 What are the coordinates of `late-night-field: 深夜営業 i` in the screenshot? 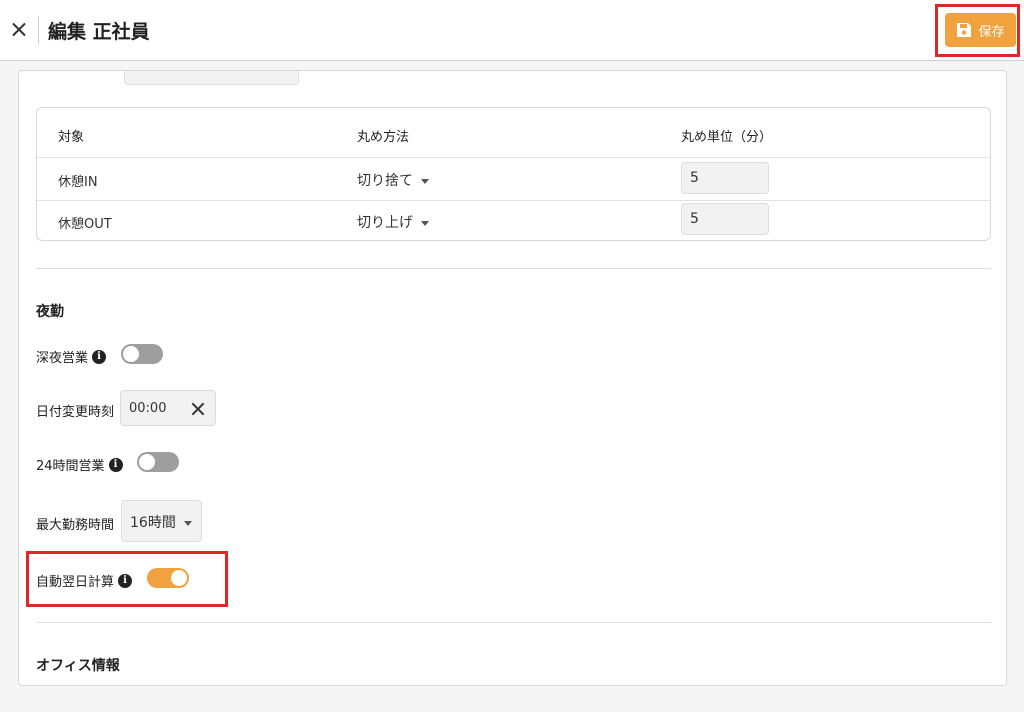 It's located at (71, 356).